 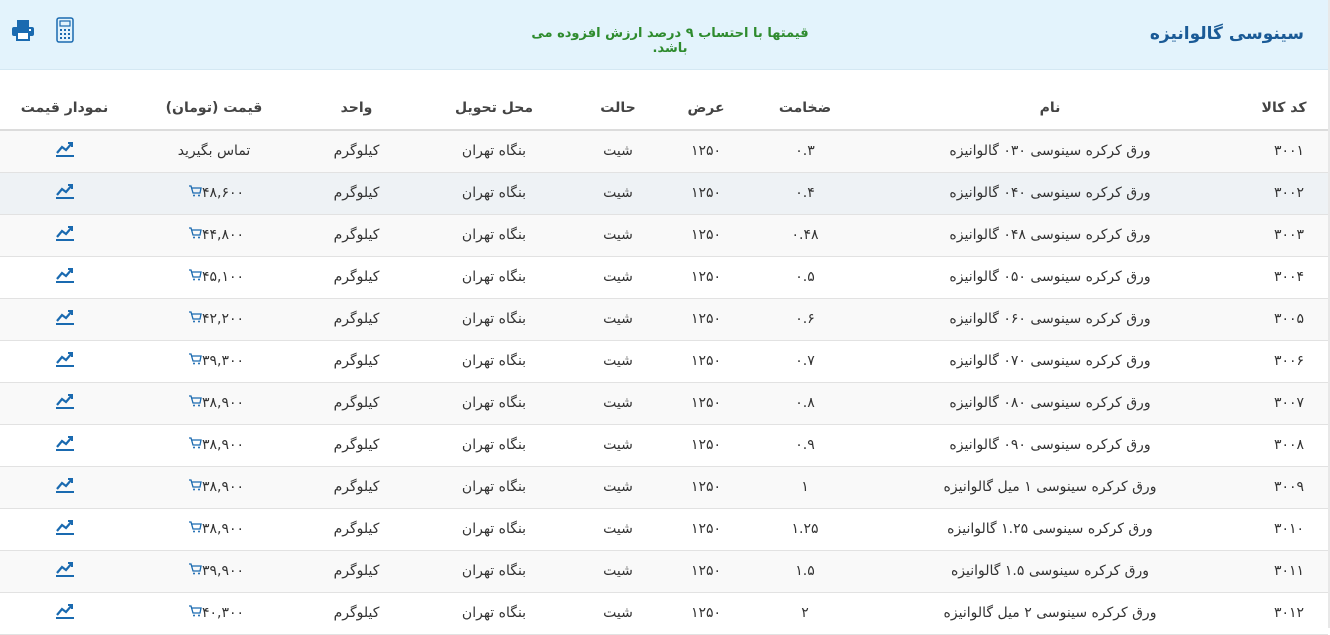 I want to click on price-value: تماس بگیرید, so click(x=214, y=151).